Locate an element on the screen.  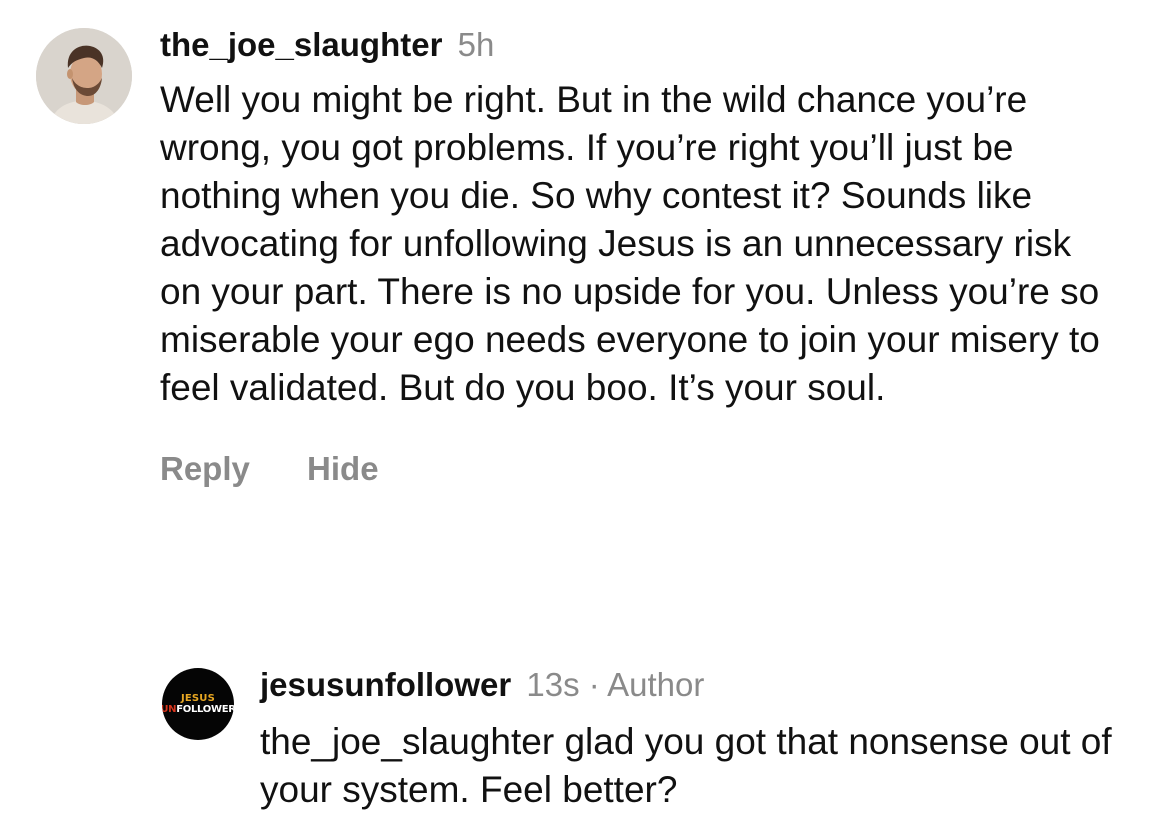
logo-line-2: UNFOLLOWER is located at coordinates (198, 709).